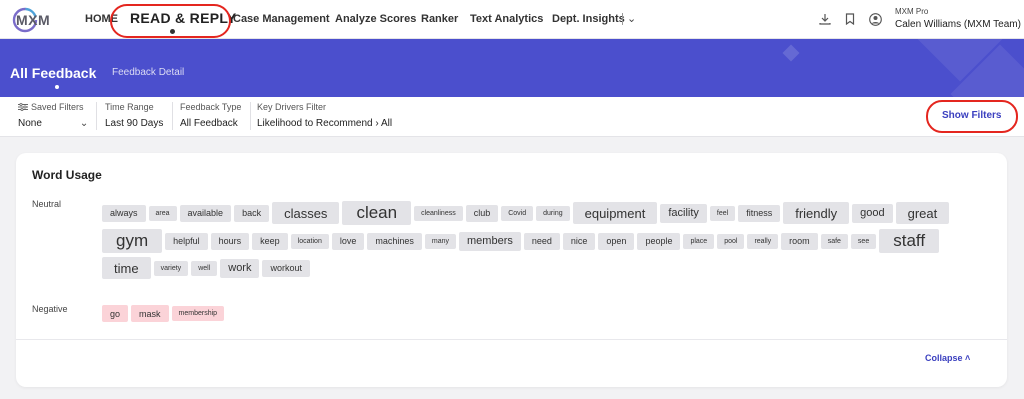 This screenshot has height=399, width=1024. Describe the element at coordinates (148, 72) in the screenshot. I see `tab-feedback-detail: Feedback Detail` at that location.